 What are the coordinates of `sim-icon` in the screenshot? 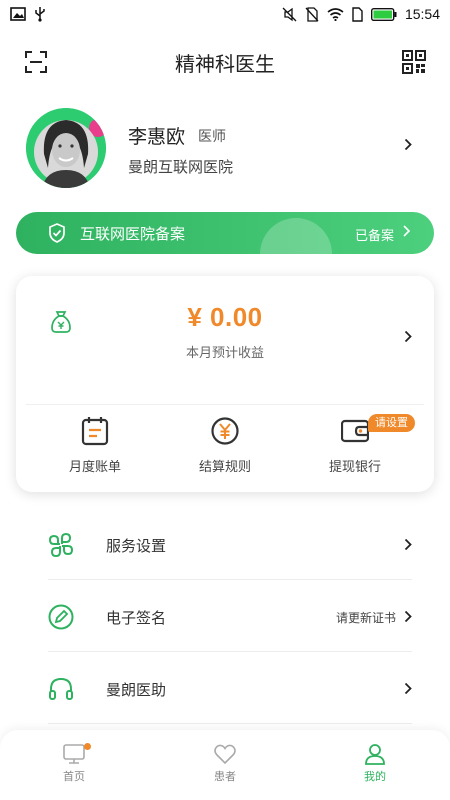 It's located at (357, 14).